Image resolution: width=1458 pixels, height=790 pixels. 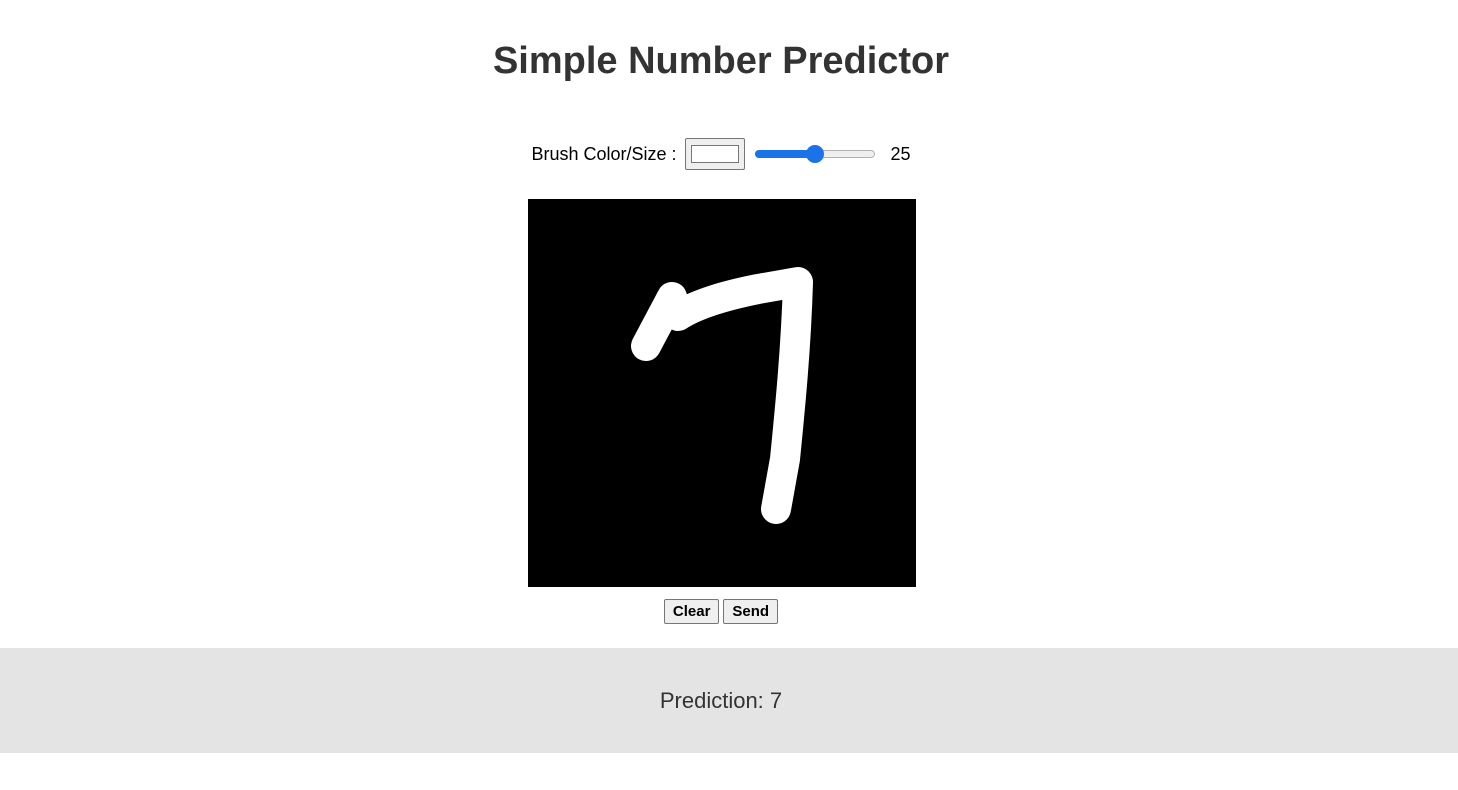 I want to click on brush-controls: Brush Color/Size : 25, so click(x=721, y=154).